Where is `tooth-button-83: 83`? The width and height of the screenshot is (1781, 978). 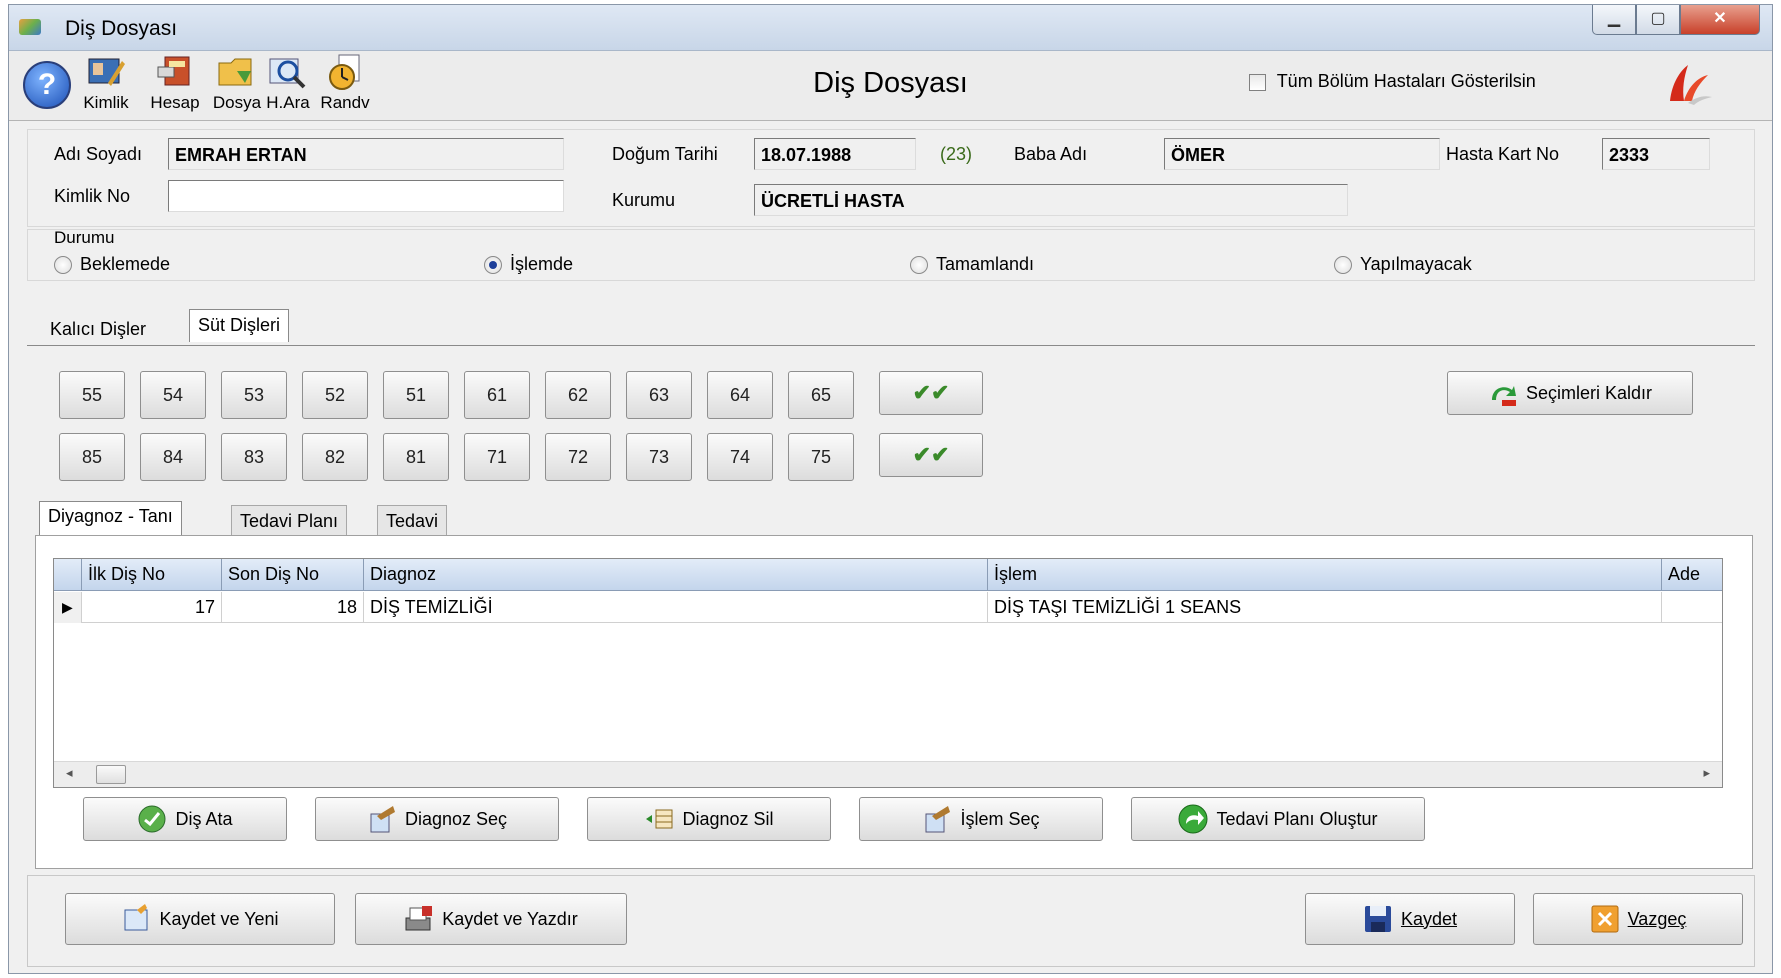 tooth-button-83: 83 is located at coordinates (254, 457).